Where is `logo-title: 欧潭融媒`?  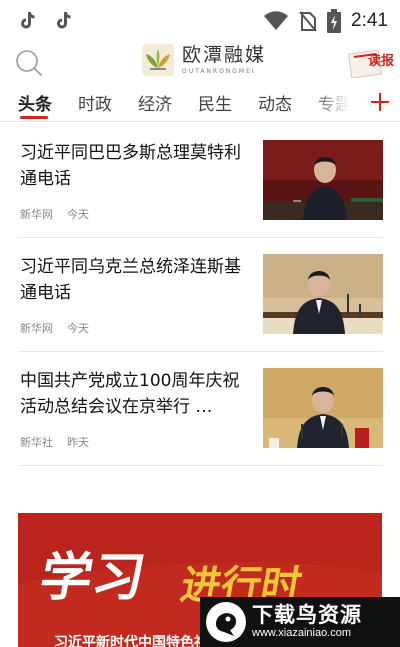 logo-title: 欧潭融媒 is located at coordinates (224, 54).